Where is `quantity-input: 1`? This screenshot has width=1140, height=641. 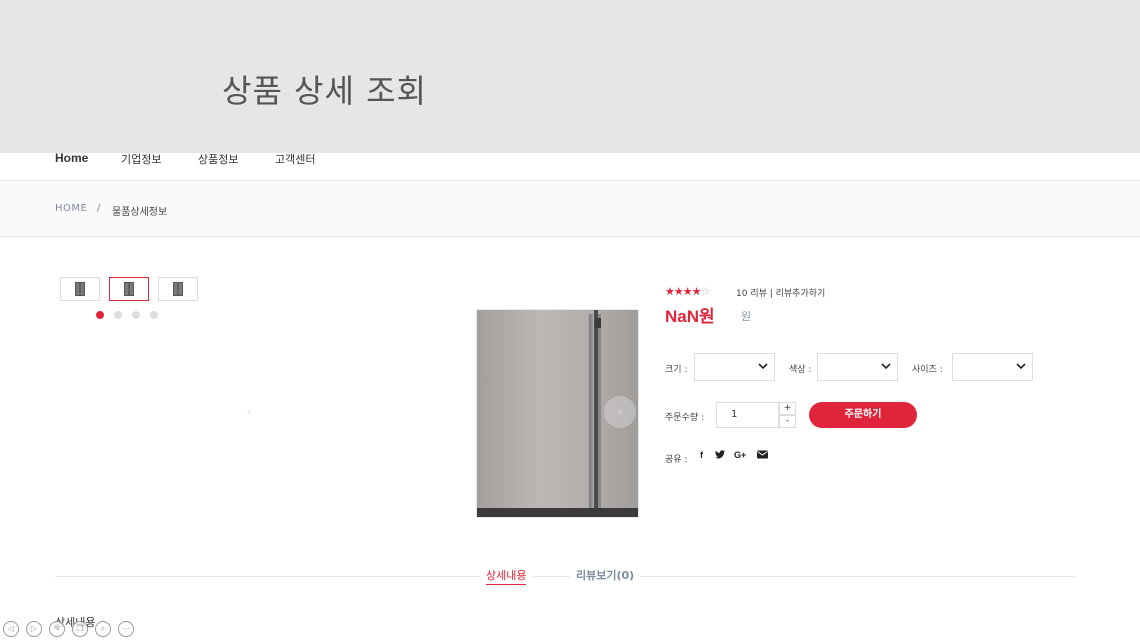
quantity-input: 1 is located at coordinates (747, 415).